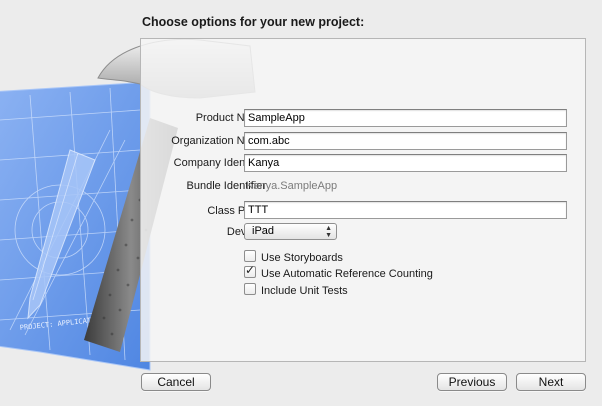 The height and width of the screenshot is (406, 602). I want to click on bundle-identifier-value: Kanya.SampleApp, so click(292, 186).